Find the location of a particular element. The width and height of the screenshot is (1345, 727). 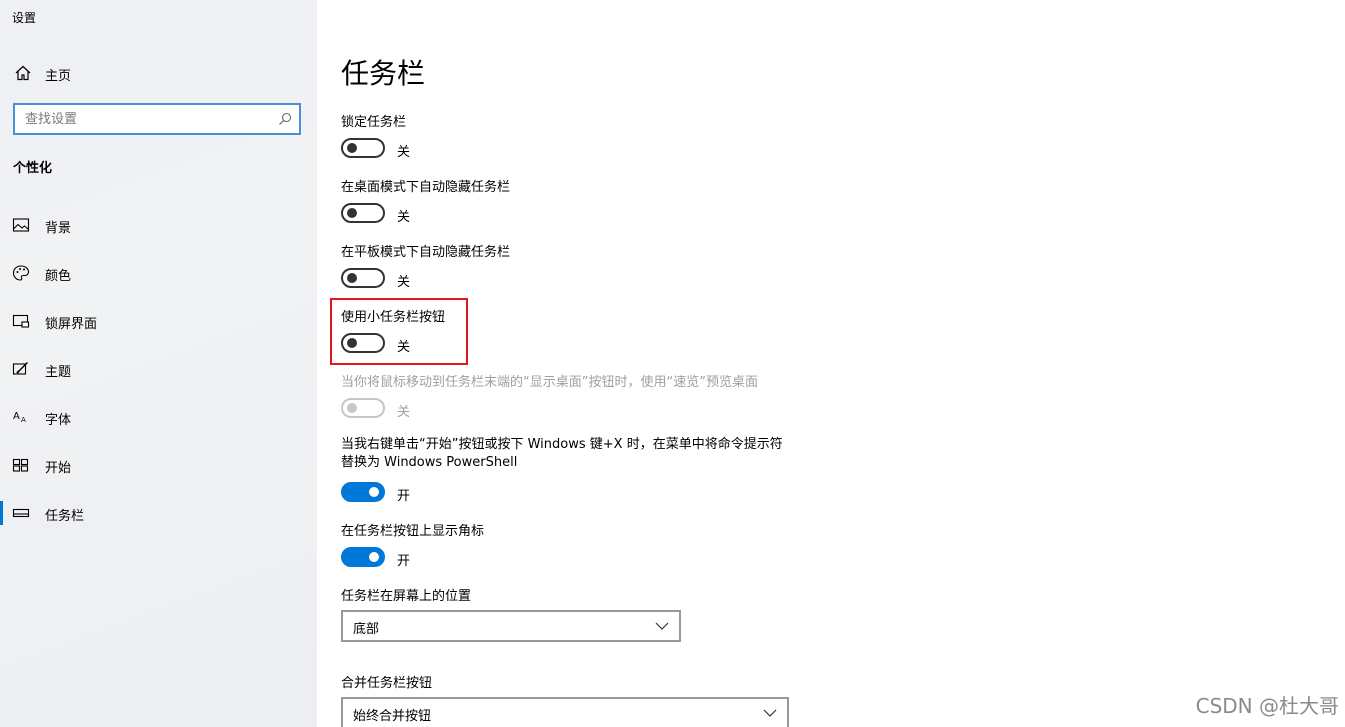

sidebar-item-lock-screen: 锁屏界面 is located at coordinates (158, 321).